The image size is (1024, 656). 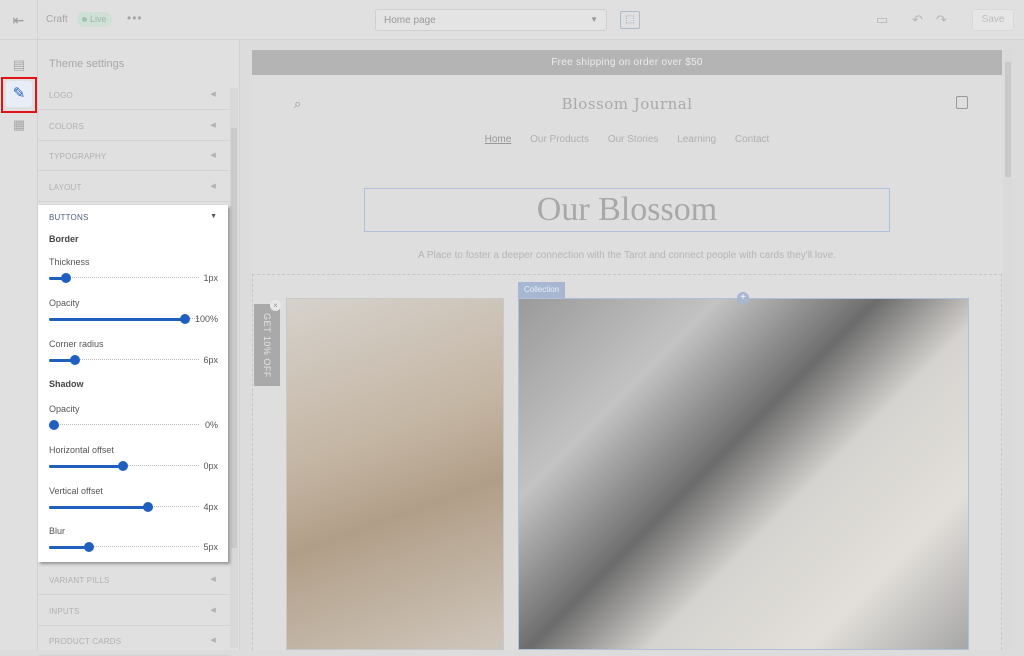 What do you see at coordinates (275, 305) in the screenshot?
I see `close-icon: ×` at bounding box center [275, 305].